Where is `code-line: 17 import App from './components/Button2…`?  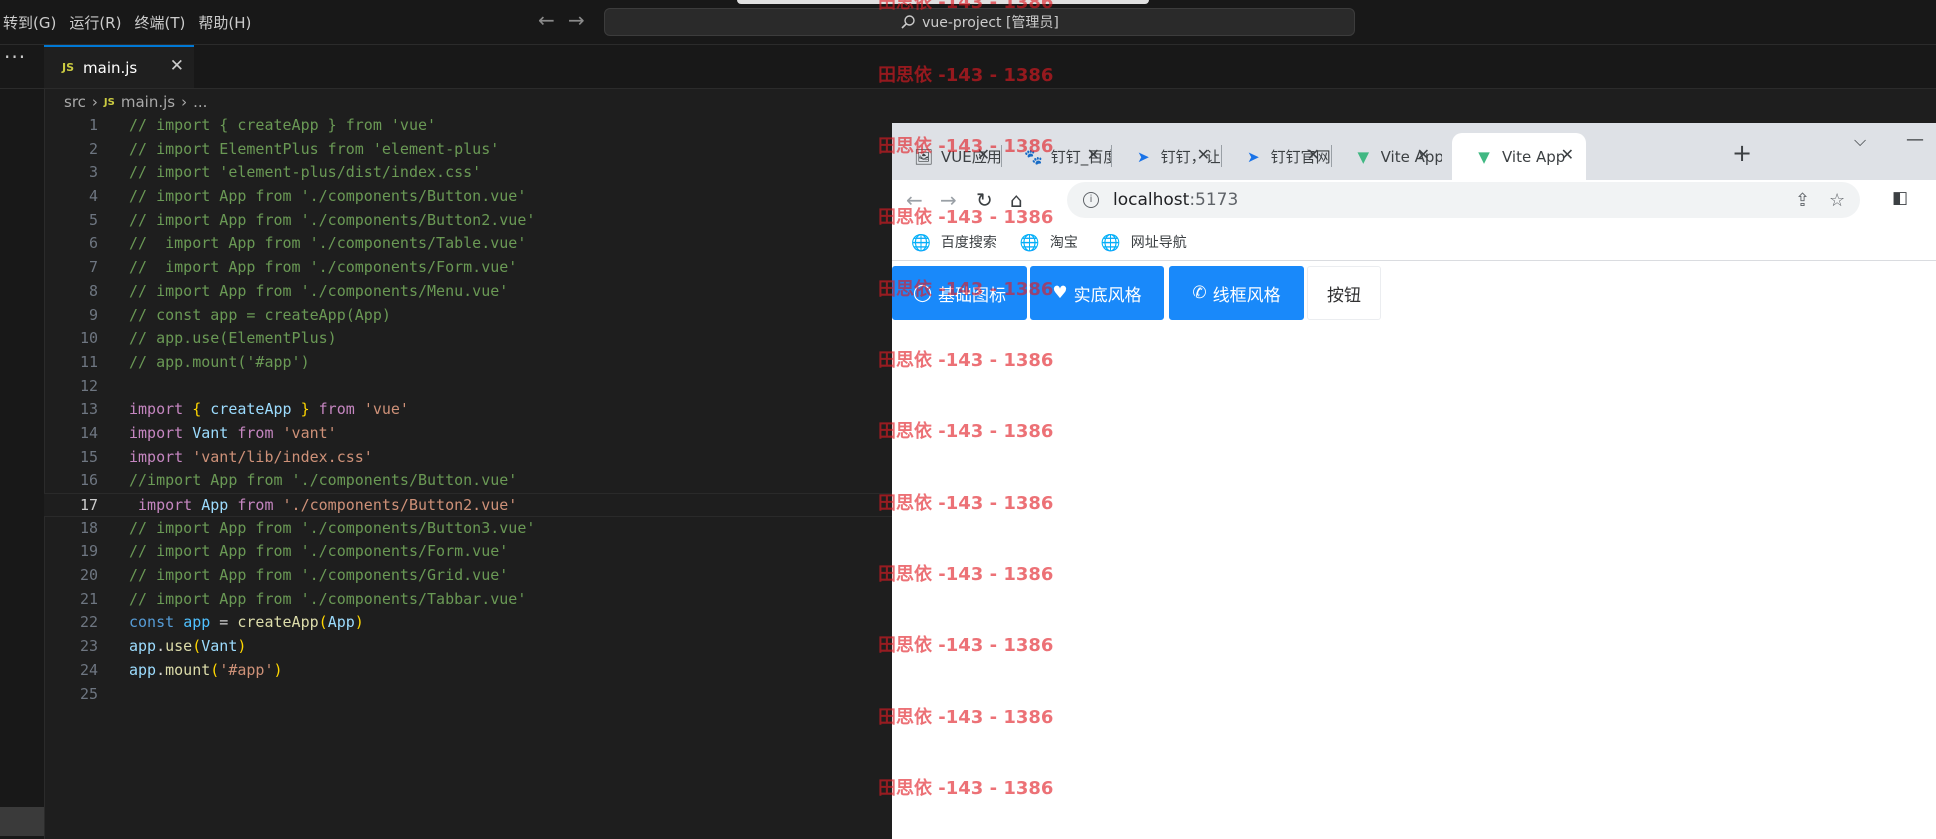 code-line: 17 import App from './components/Button2… is located at coordinates (468, 505).